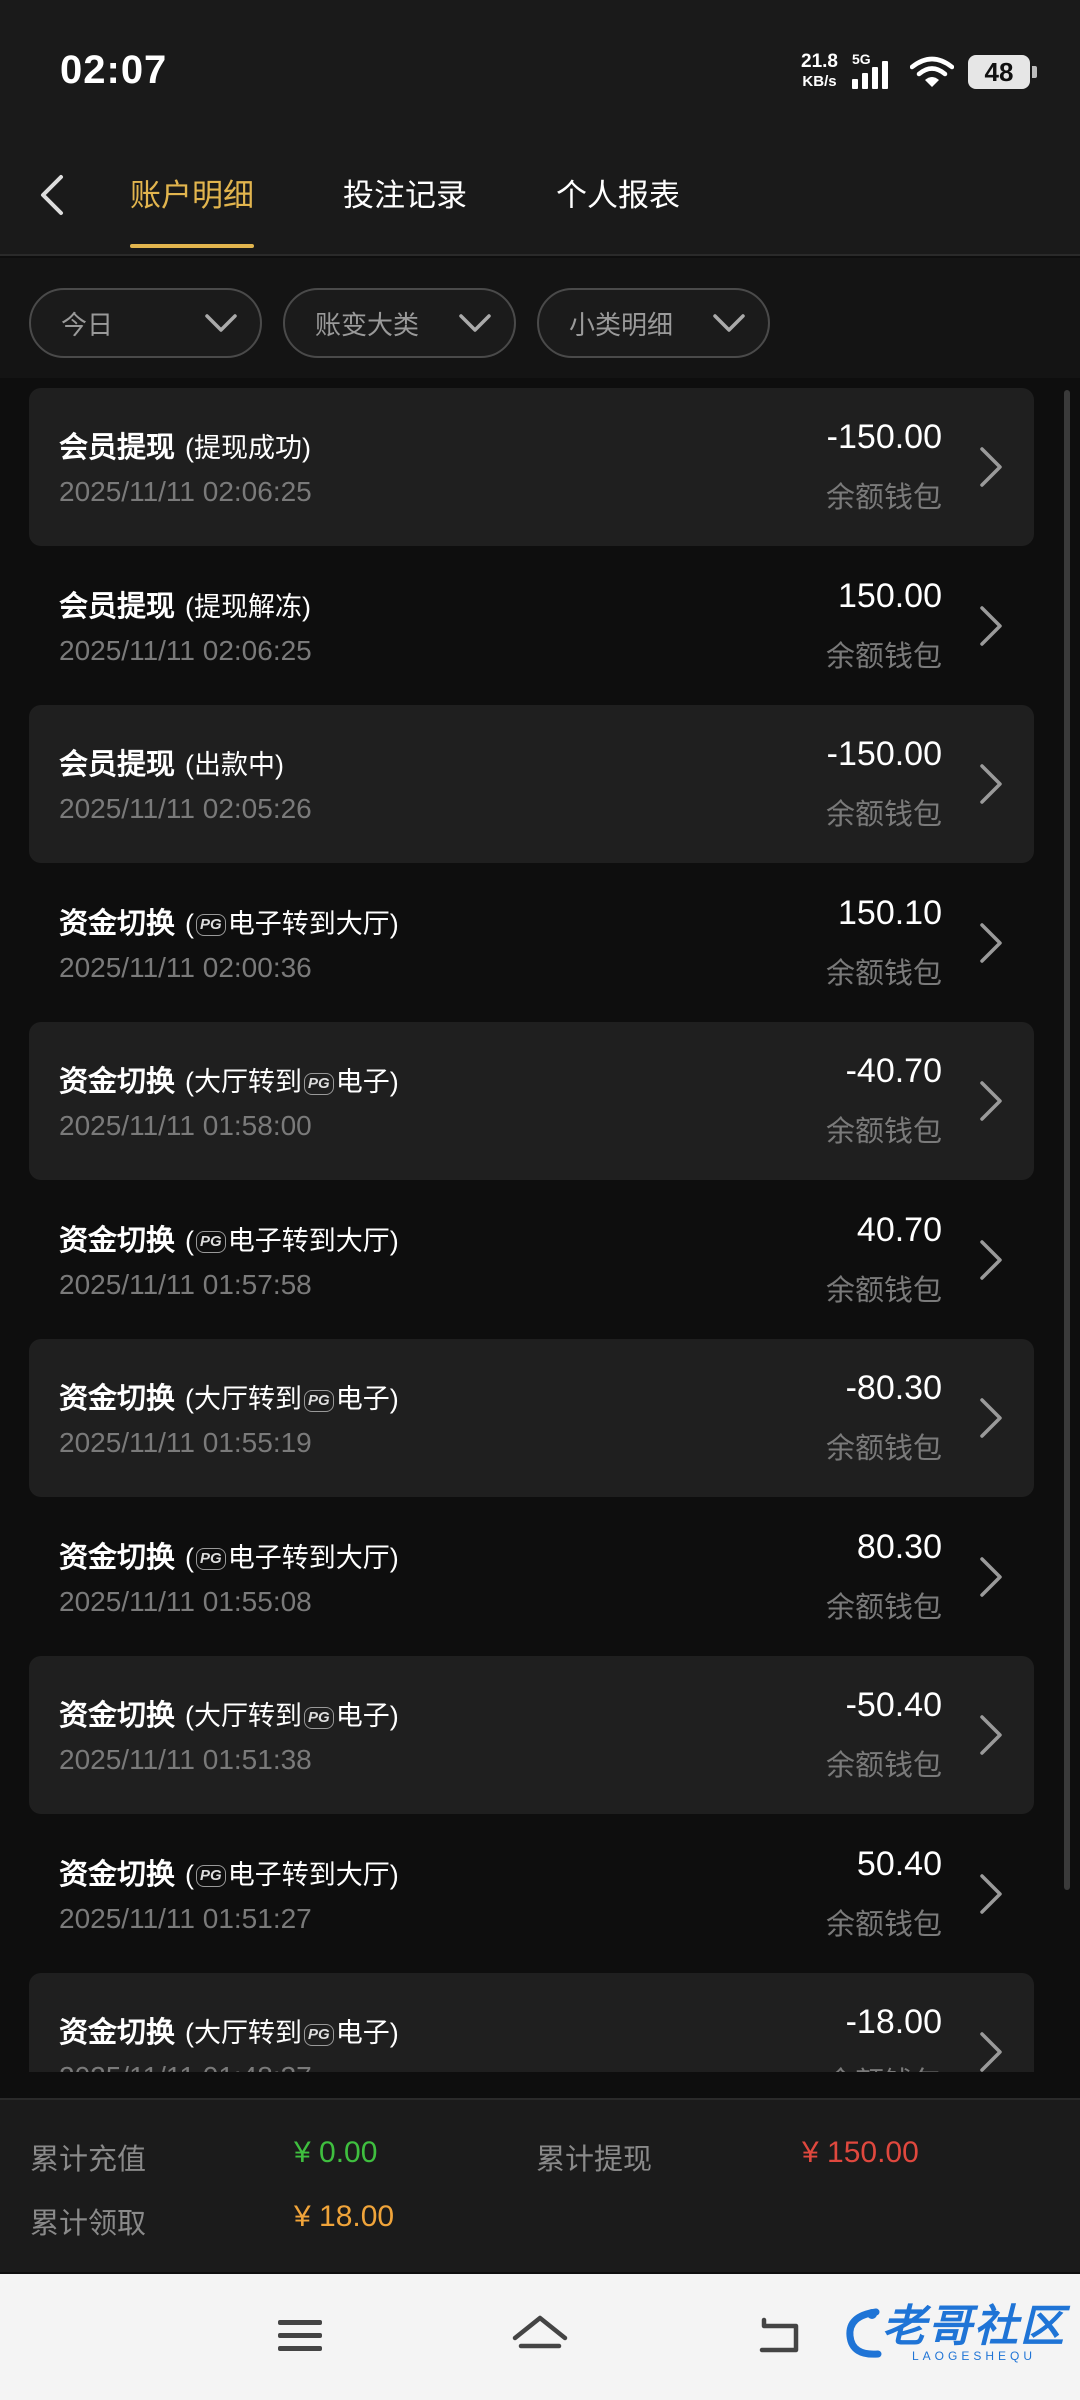  I want to click on watermark-text-block: 老哥社区 LAOGESHEQU, so click(974, 2333).